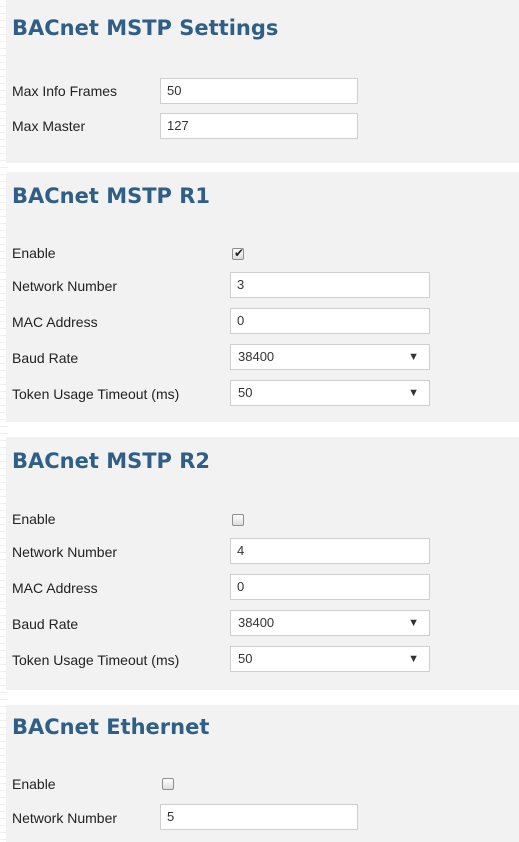  Describe the element at coordinates (259, 817) in the screenshot. I see `network-number-input: 5` at that location.